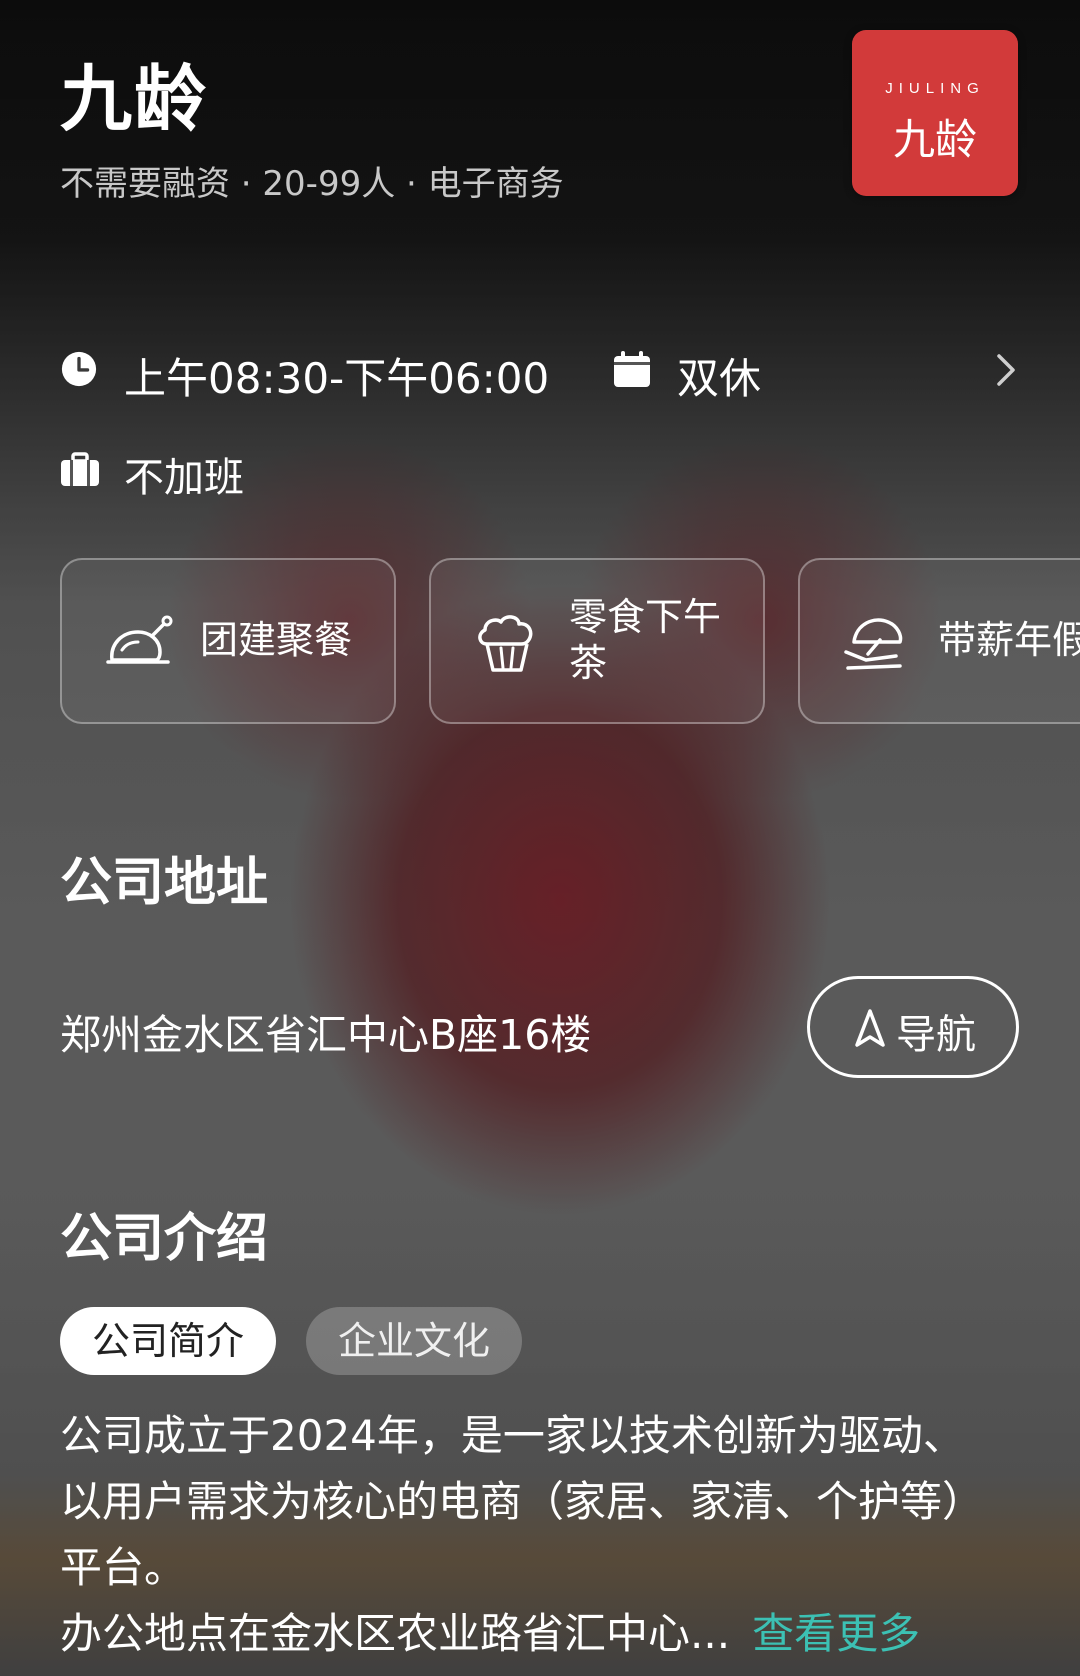 The height and width of the screenshot is (1676, 1080). Describe the element at coordinates (184, 478) in the screenshot. I see `overtime-policy: 不加班` at that location.